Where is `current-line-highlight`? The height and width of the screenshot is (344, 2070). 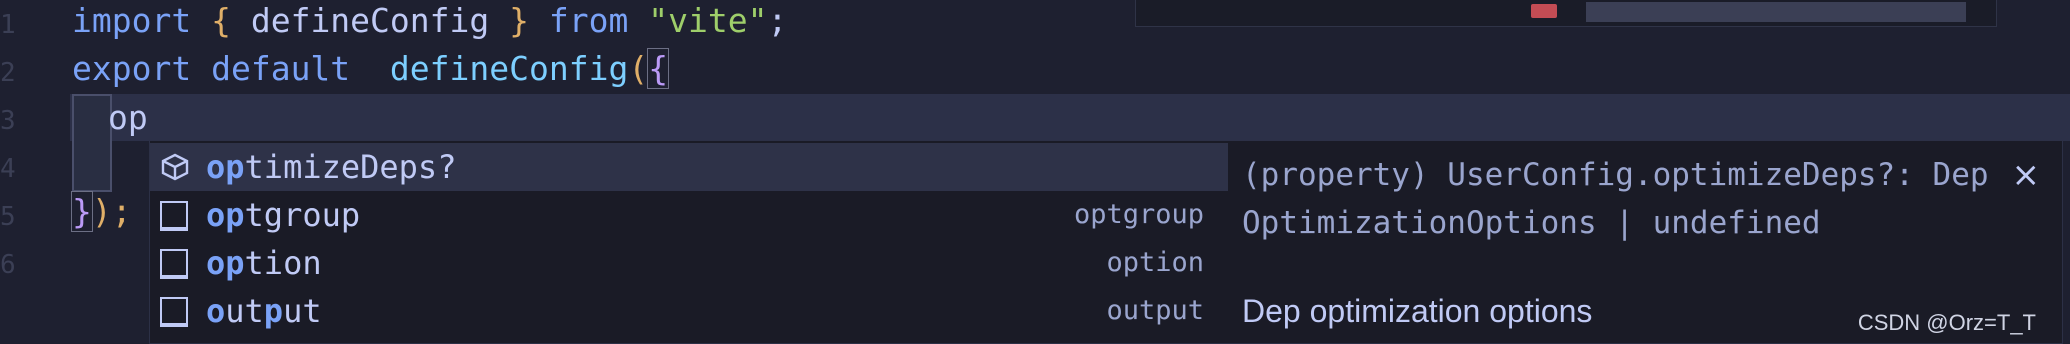 current-line-highlight is located at coordinates (1070, 117).